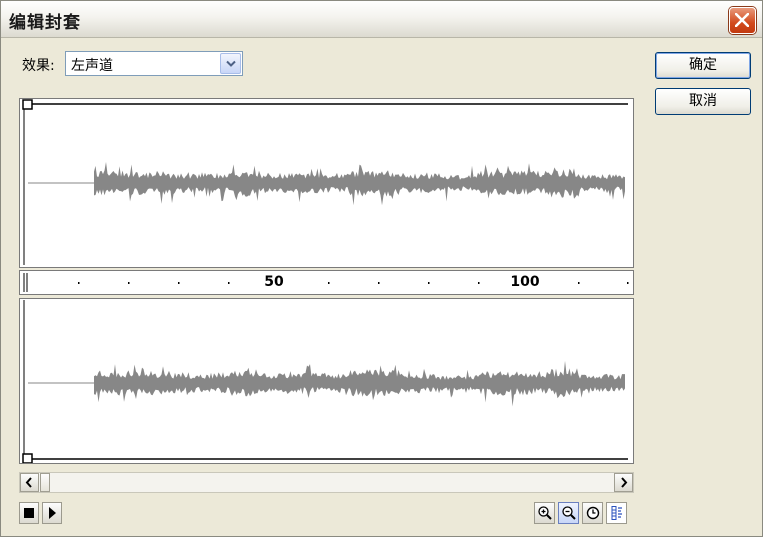 The image size is (763, 537). I want to click on timeline-ruler: 50 100, so click(326, 282).